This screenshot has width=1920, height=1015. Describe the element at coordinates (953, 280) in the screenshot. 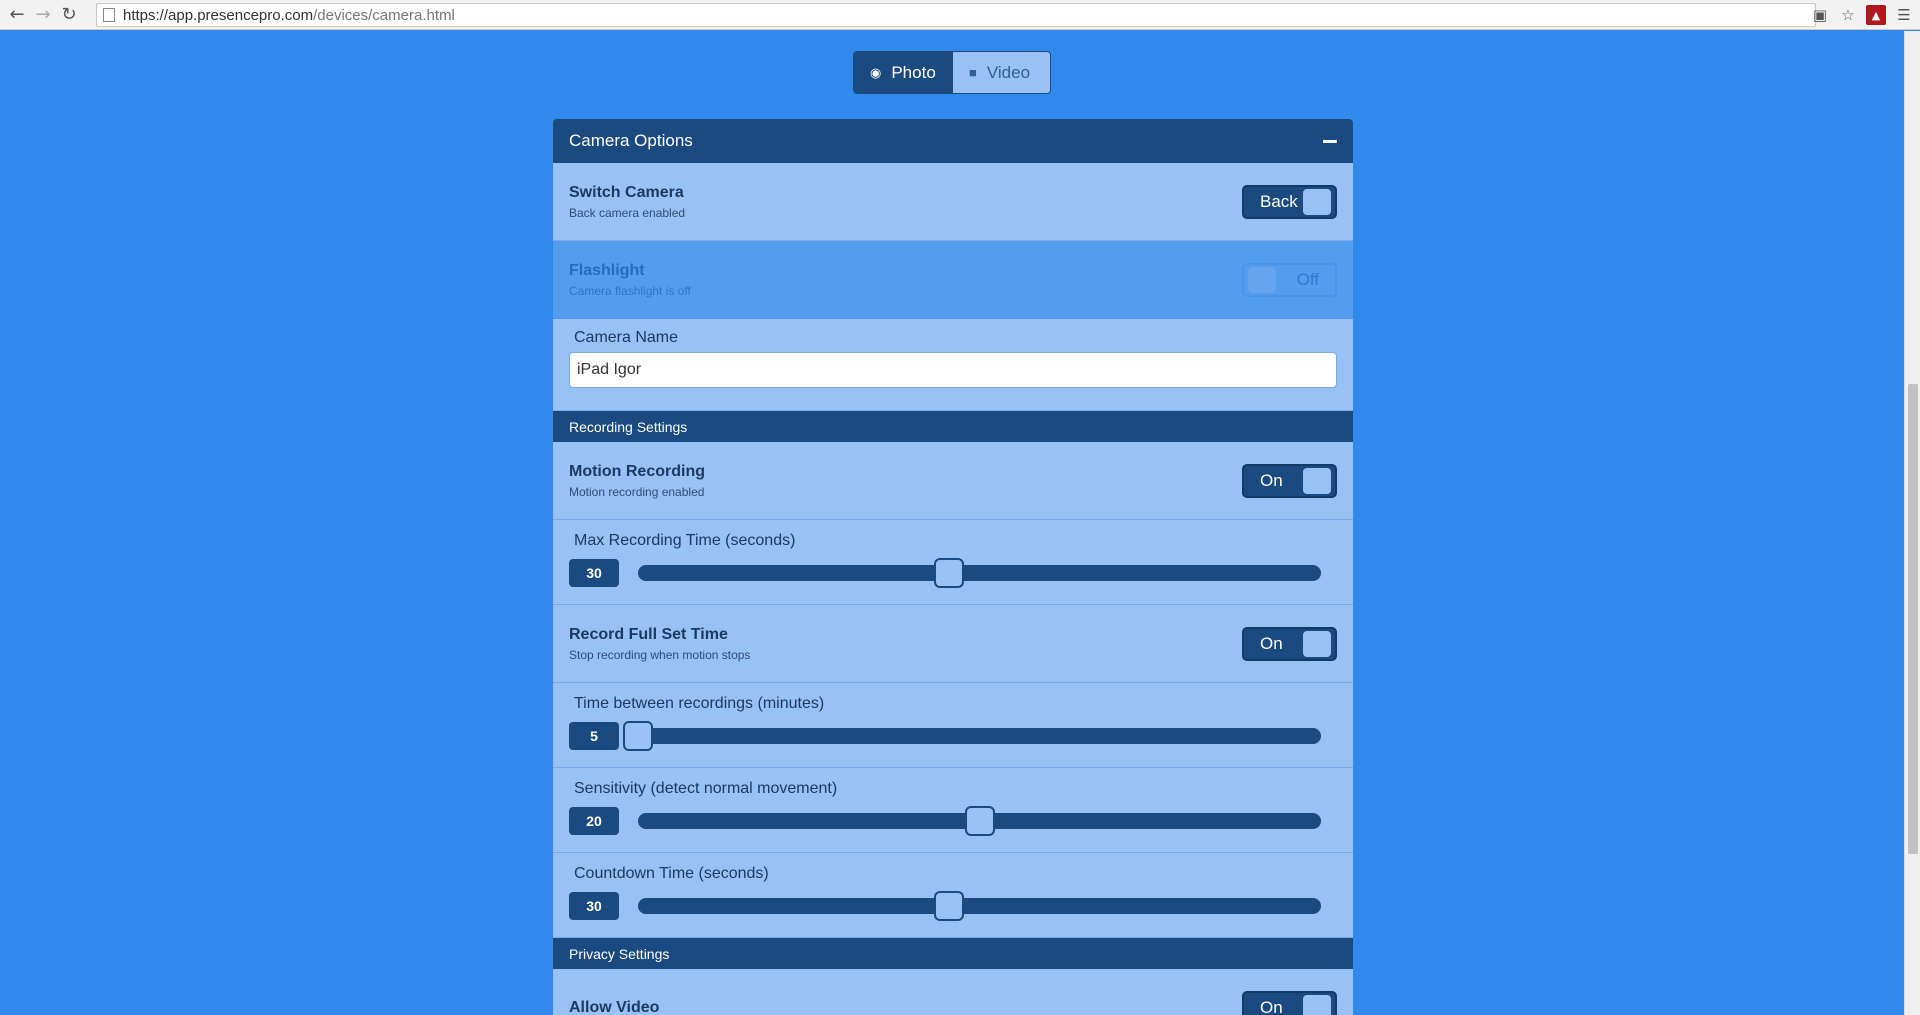

I see `flashlight-row: Flashlight Camera flashlight is off Off` at that location.